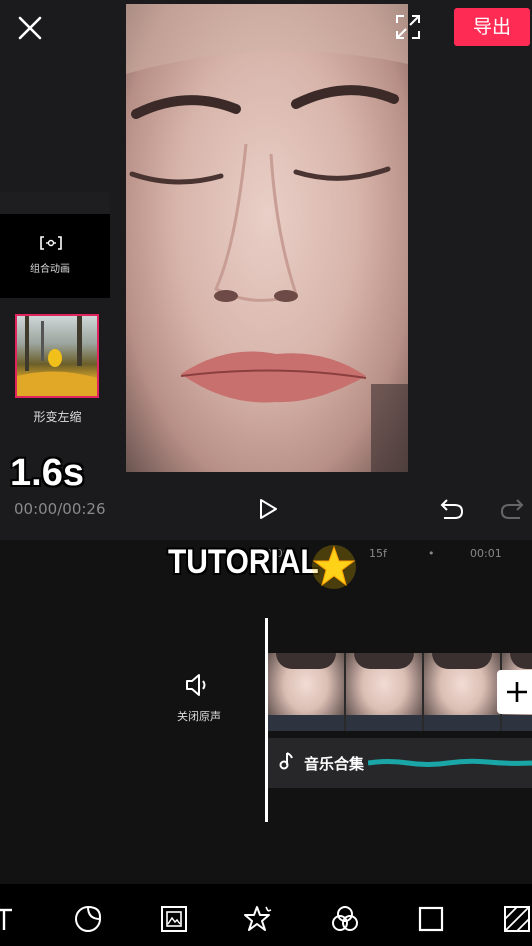 Image resolution: width=532 pixels, height=946 pixels. I want to click on image-overlay-icon, so click(174, 919).